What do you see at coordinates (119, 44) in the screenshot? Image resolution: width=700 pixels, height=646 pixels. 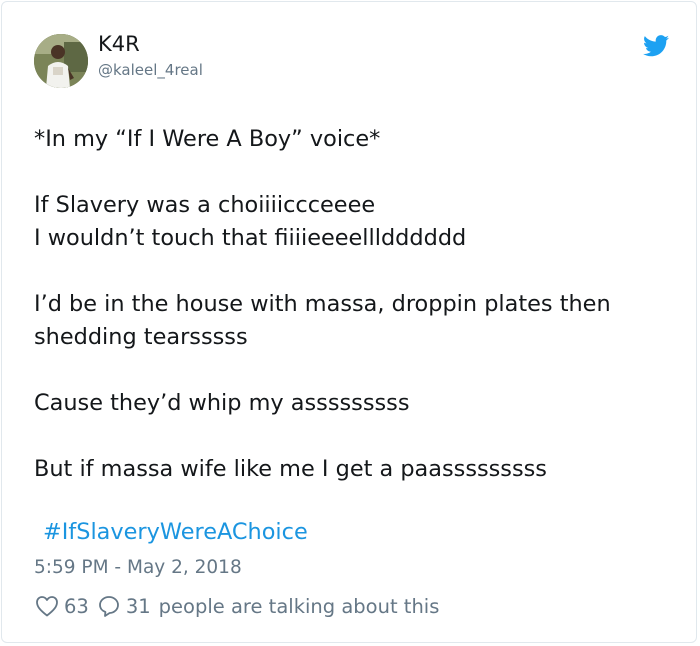 I see `display-name: K4R` at bounding box center [119, 44].